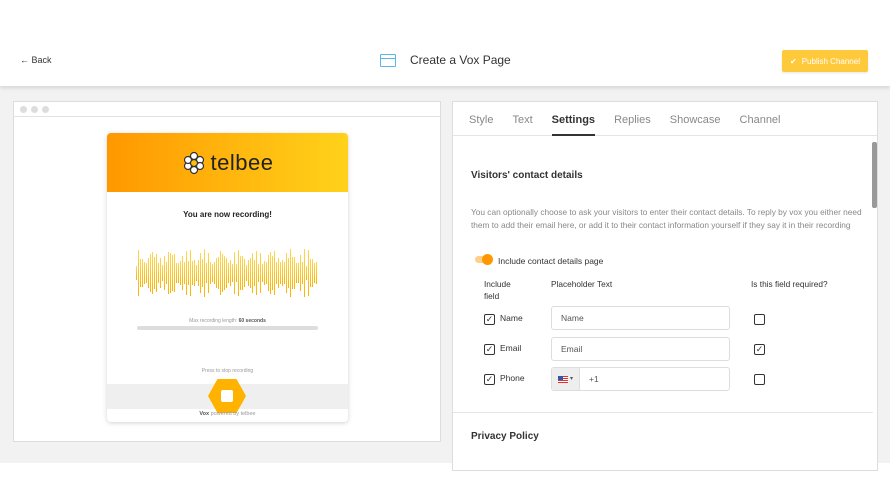  I want to click on tab-style: Style, so click(481, 119).